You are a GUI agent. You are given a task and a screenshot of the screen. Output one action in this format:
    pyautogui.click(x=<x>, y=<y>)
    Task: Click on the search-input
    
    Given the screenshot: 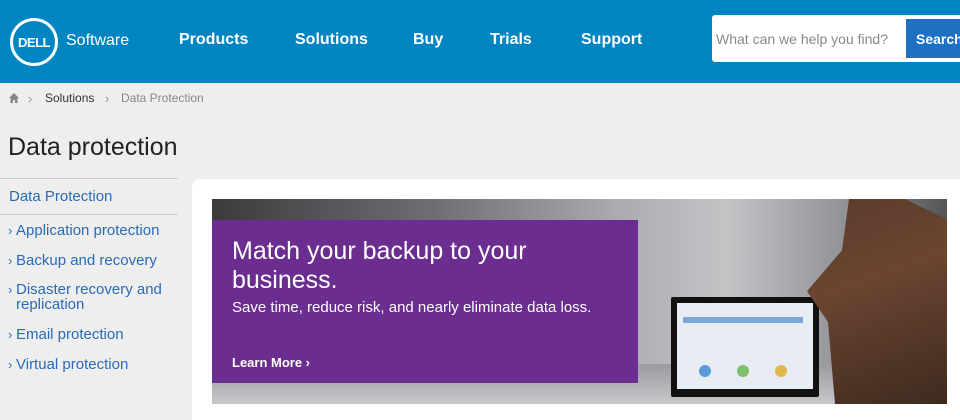 What is the action you would take?
    pyautogui.click(x=809, y=38)
    